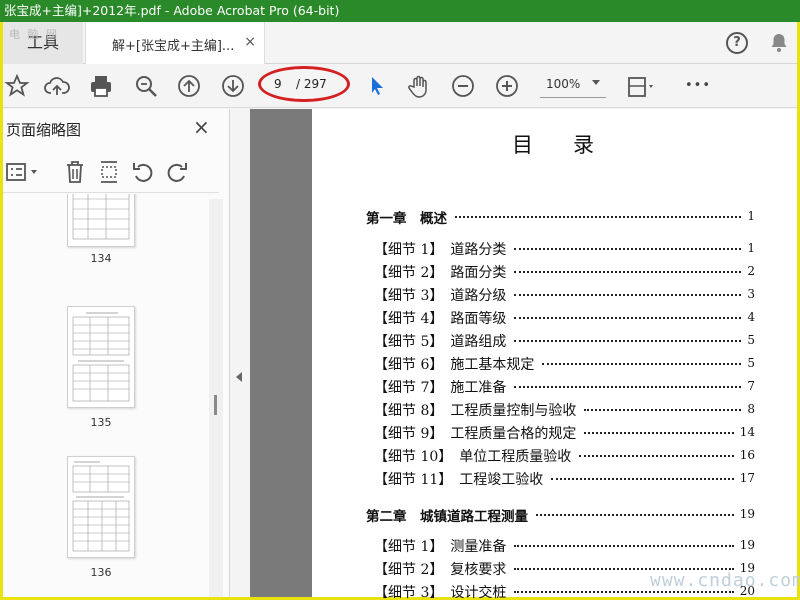 Image resolution: width=800 pixels, height=600 pixels. What do you see at coordinates (215, 405) in the screenshot?
I see `resize-grip` at bounding box center [215, 405].